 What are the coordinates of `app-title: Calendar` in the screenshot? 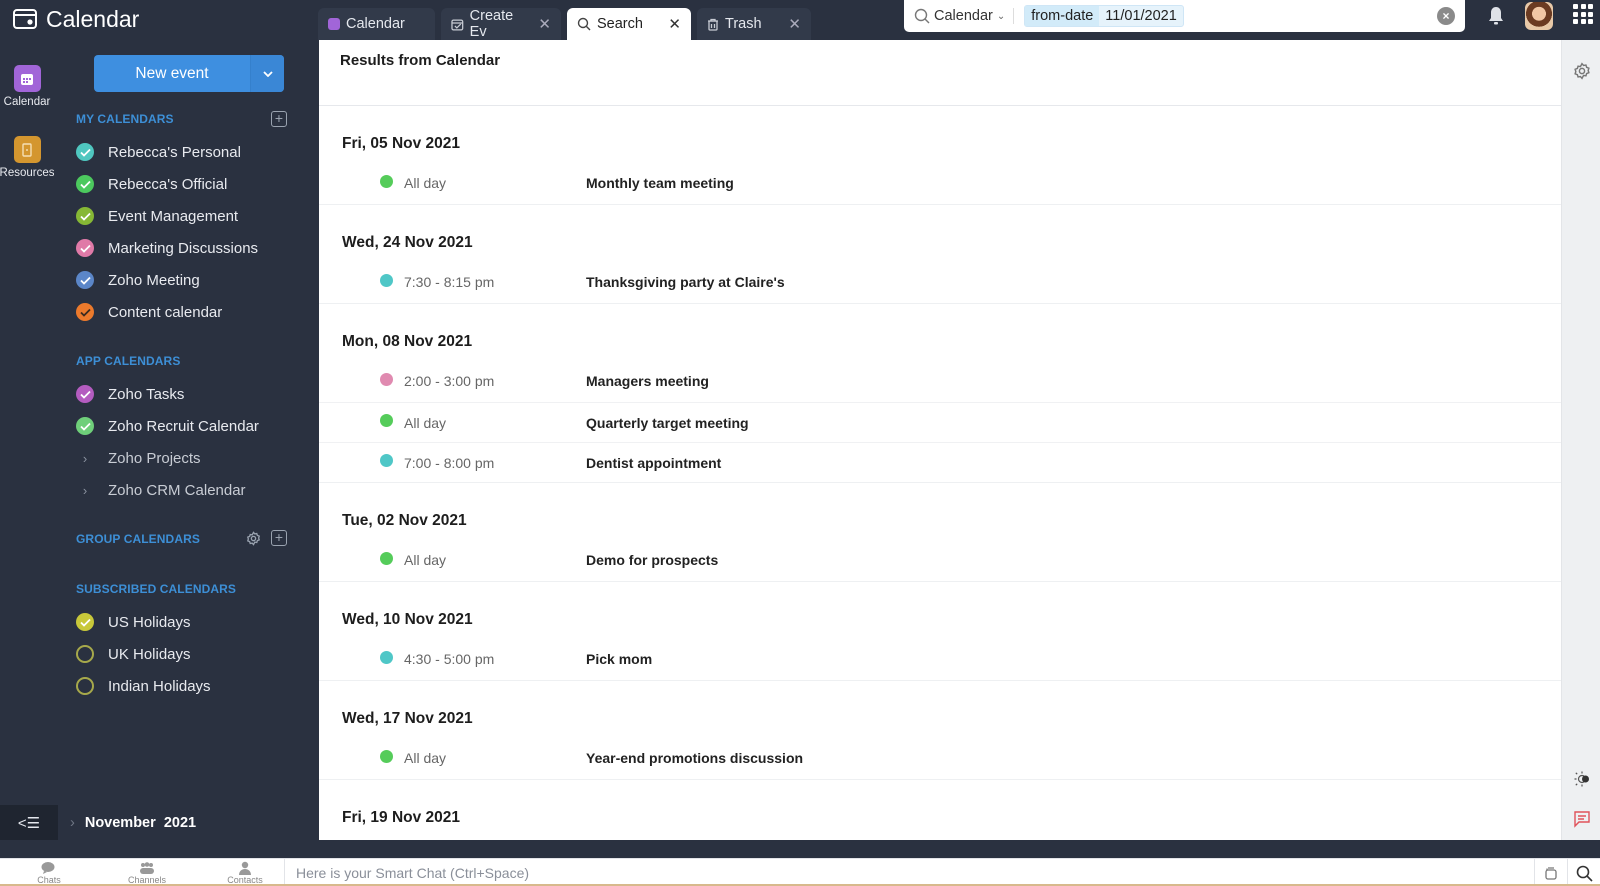 It's located at (75, 19).